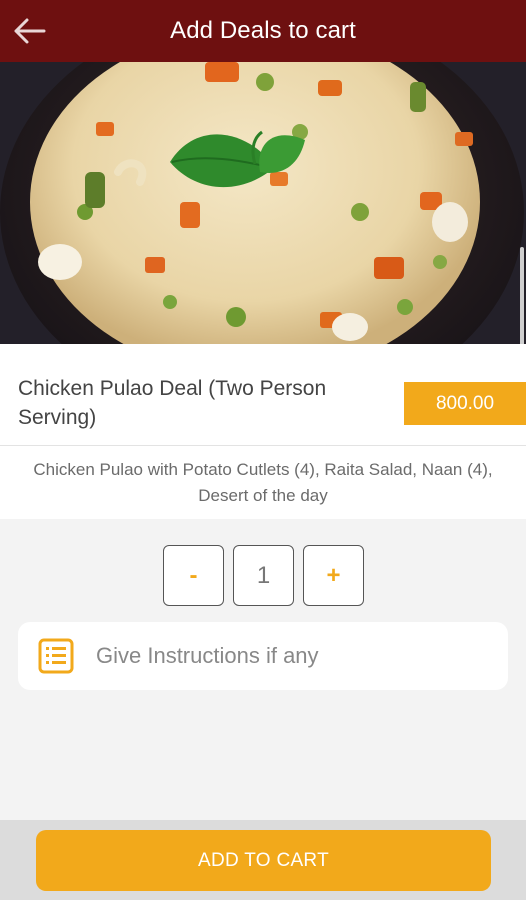 This screenshot has width=526, height=900. I want to click on list-note-icon, so click(56, 656).